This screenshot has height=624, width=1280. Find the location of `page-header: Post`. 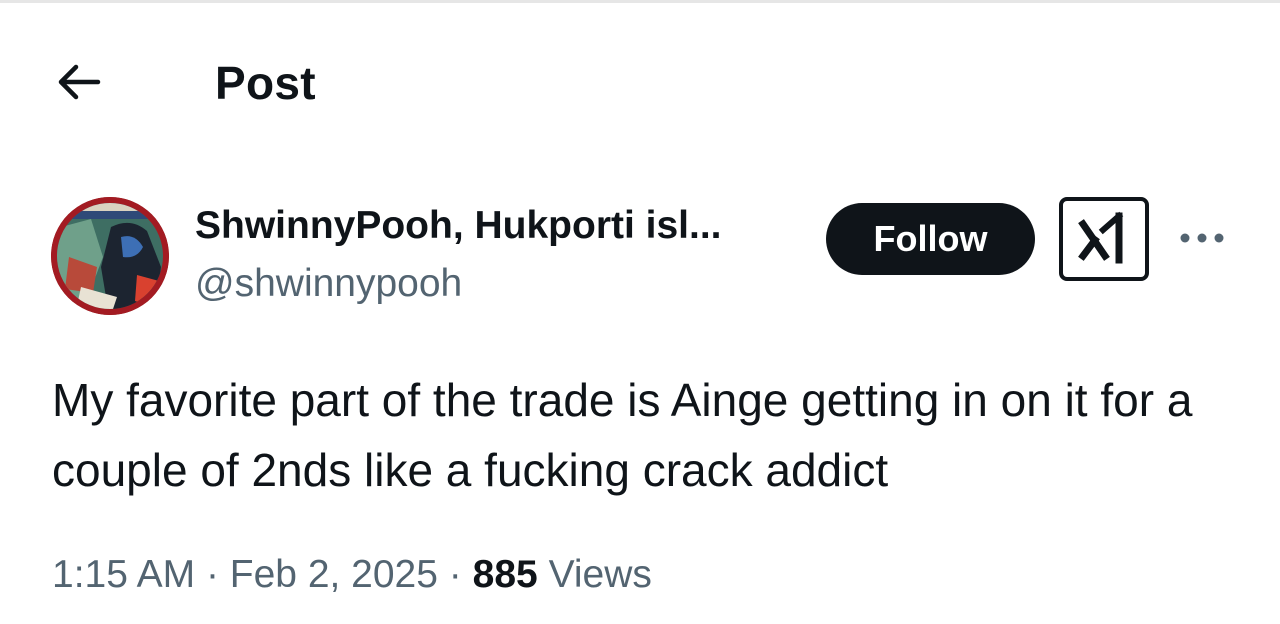

page-header: Post is located at coordinates (640, 82).